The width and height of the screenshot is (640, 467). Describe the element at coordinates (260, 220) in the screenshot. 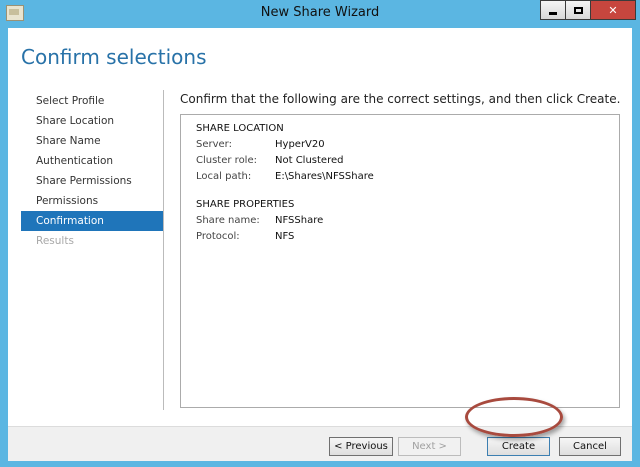

I see `summary-row: Share name: NFSShare` at that location.